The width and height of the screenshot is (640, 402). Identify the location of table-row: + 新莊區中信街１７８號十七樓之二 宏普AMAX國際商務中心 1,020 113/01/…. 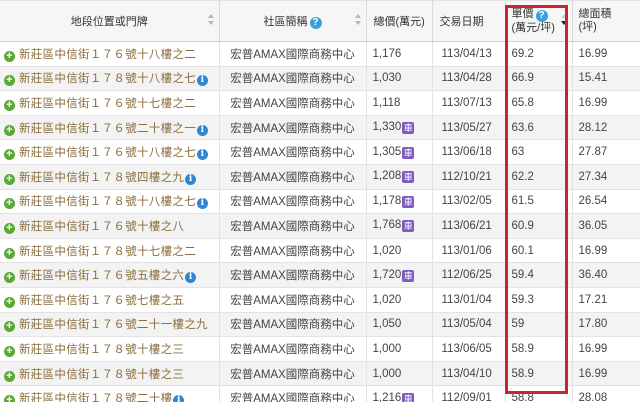
(320, 251).